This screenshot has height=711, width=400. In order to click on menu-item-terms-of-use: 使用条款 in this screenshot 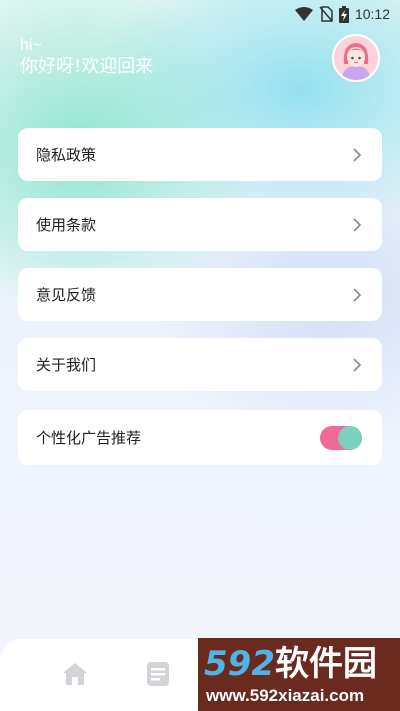, I will do `click(200, 224)`.